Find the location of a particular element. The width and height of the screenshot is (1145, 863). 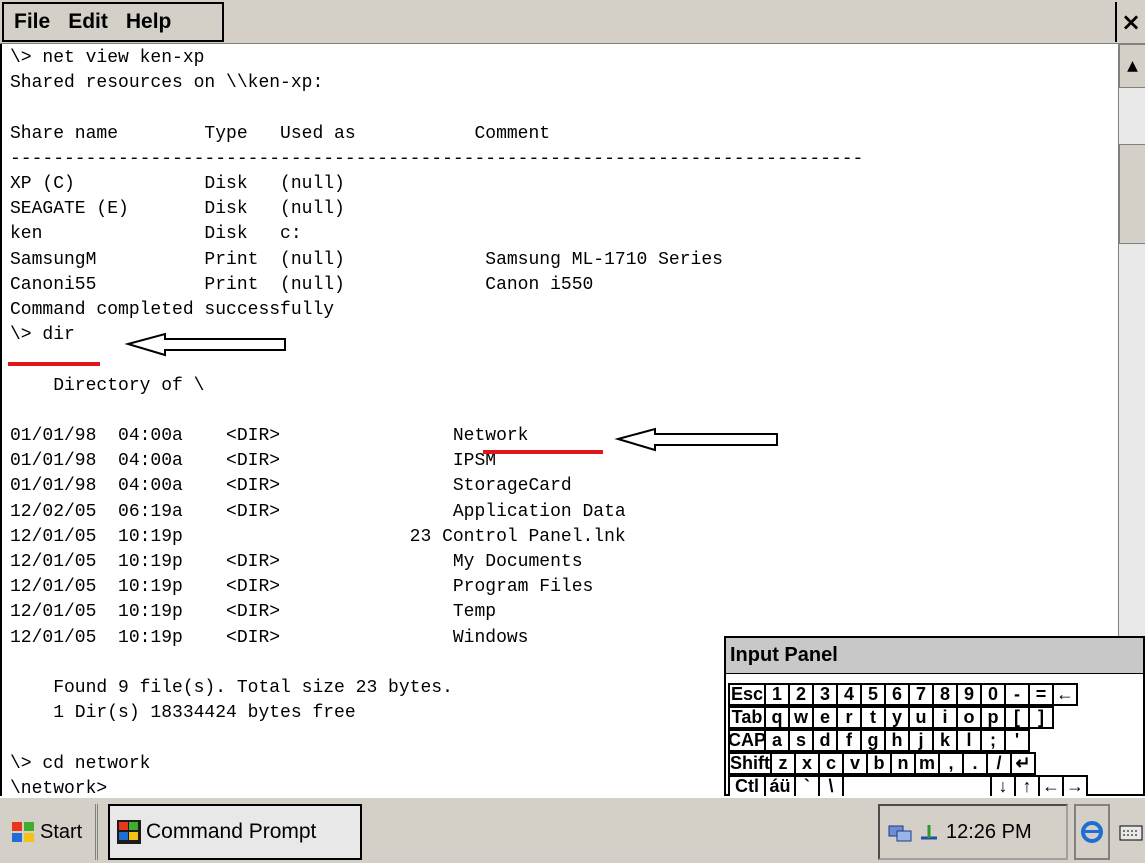

key-key: = is located at coordinates (1041, 694).